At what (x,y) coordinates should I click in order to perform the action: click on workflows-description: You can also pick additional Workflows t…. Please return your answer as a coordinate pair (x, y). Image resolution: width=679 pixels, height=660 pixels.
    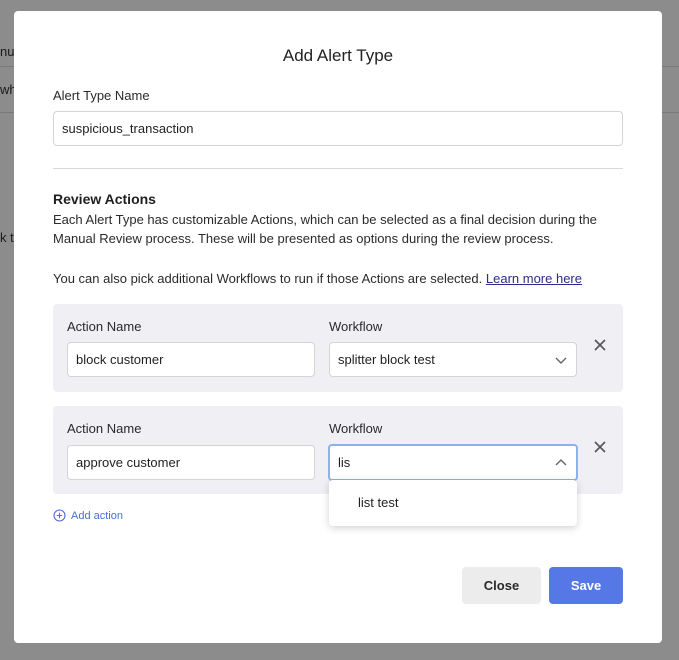
    Looking at the image, I should click on (343, 278).